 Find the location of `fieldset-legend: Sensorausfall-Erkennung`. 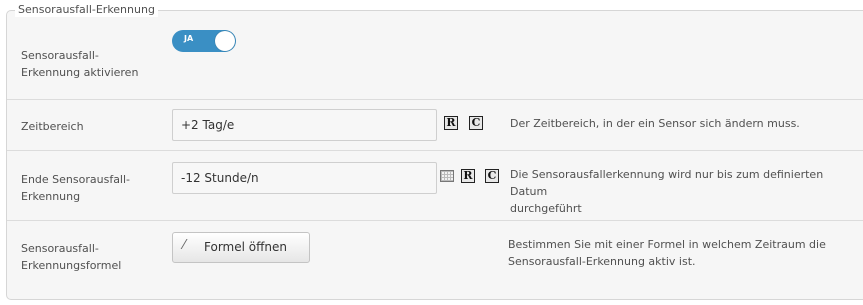

fieldset-legend: Sensorausfall-Erkennung is located at coordinates (86, 10).